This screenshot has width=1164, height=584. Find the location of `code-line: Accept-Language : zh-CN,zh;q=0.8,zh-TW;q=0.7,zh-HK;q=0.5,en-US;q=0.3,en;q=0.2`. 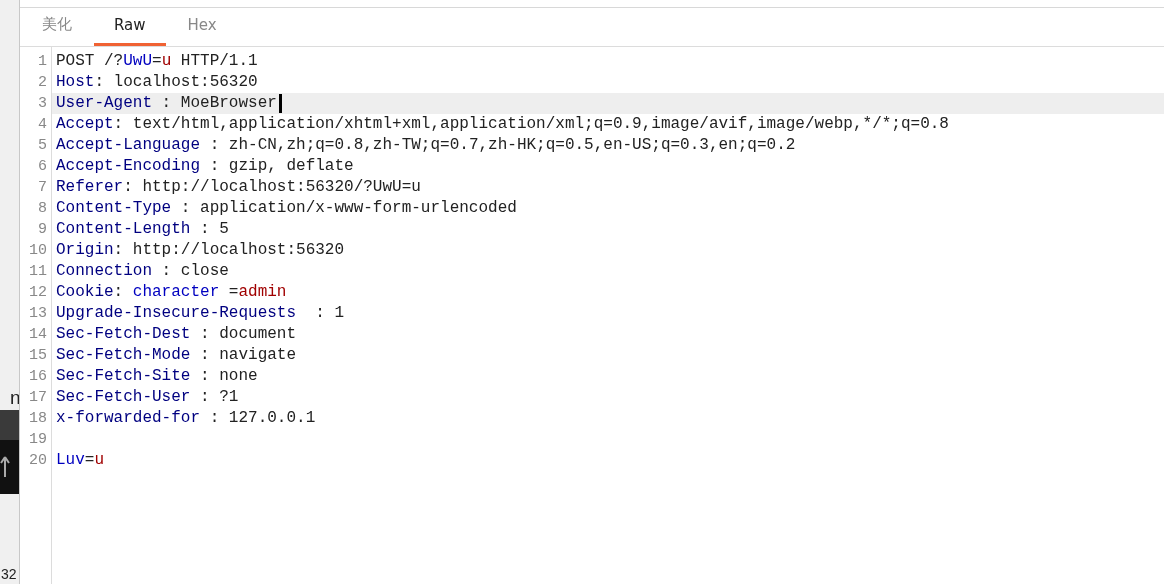

code-line: Accept-Language : zh-CN,zh;q=0.8,zh-TW;q=0.7,zh-HK;q=0.5,en-US;q=0.3,en;q=0.2 is located at coordinates (425, 145).